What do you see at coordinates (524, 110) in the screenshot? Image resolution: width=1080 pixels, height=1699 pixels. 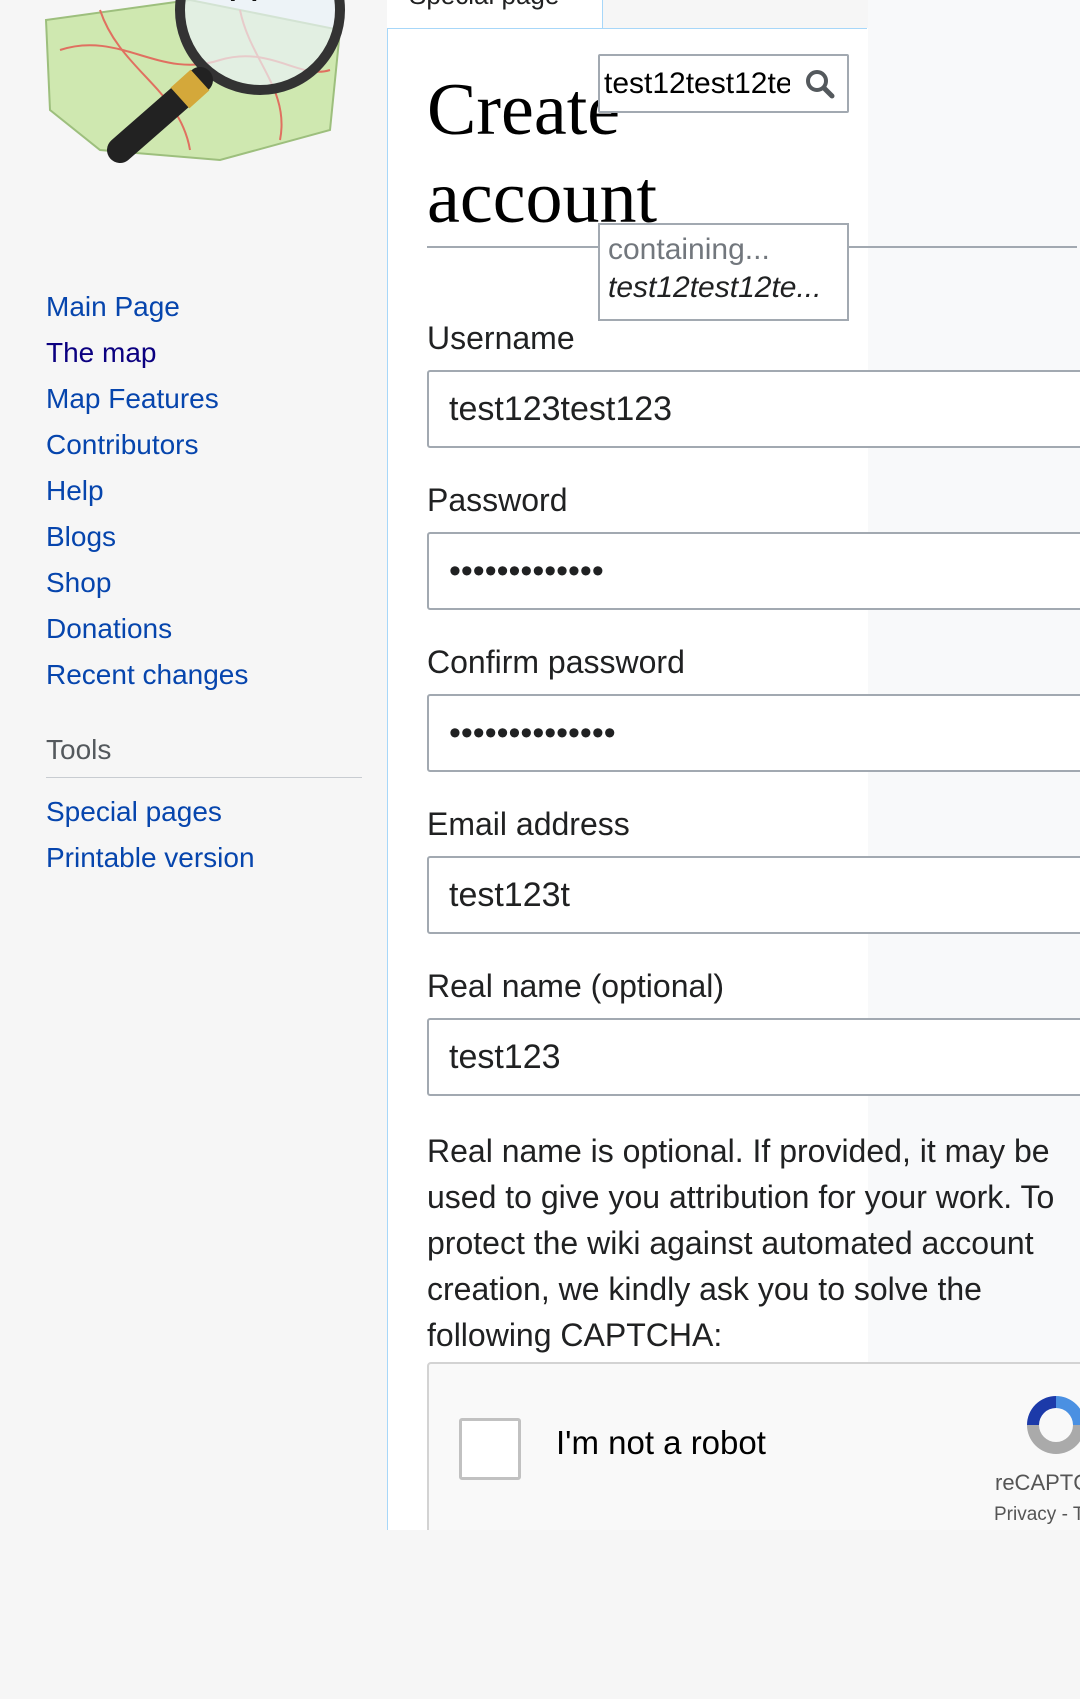 I see `page-title-line1: Create` at bounding box center [524, 110].